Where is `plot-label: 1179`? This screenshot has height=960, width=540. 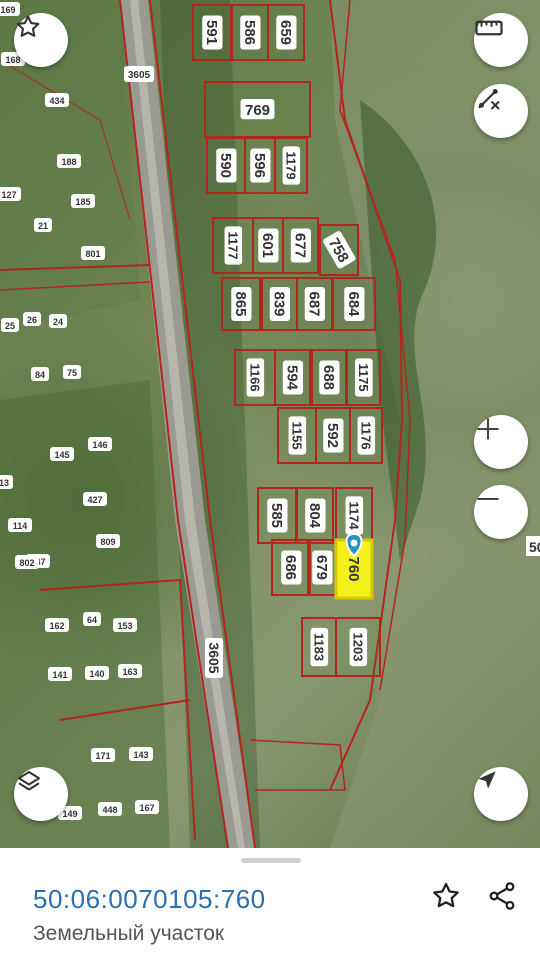 plot-label: 1179 is located at coordinates (290, 165).